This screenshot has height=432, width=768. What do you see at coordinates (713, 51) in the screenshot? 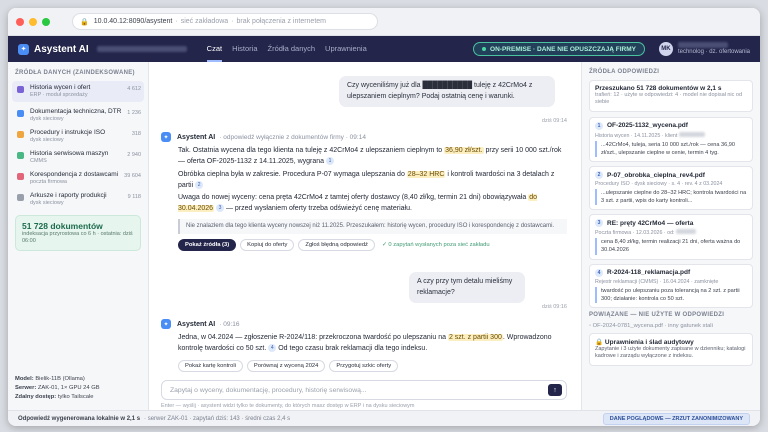
I see `user-role: technolog · dz. ofertowania` at bounding box center [713, 51].